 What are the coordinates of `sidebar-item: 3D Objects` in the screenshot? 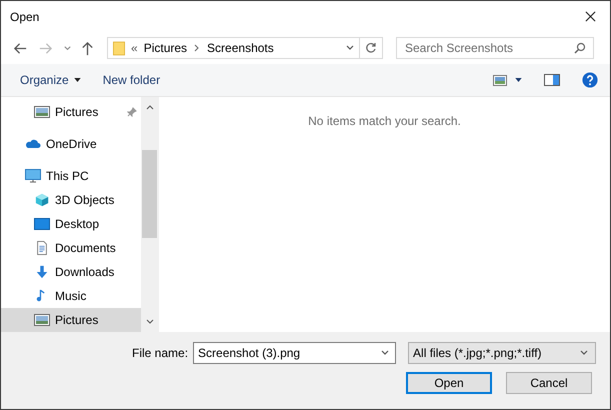 It's located at (71, 200).